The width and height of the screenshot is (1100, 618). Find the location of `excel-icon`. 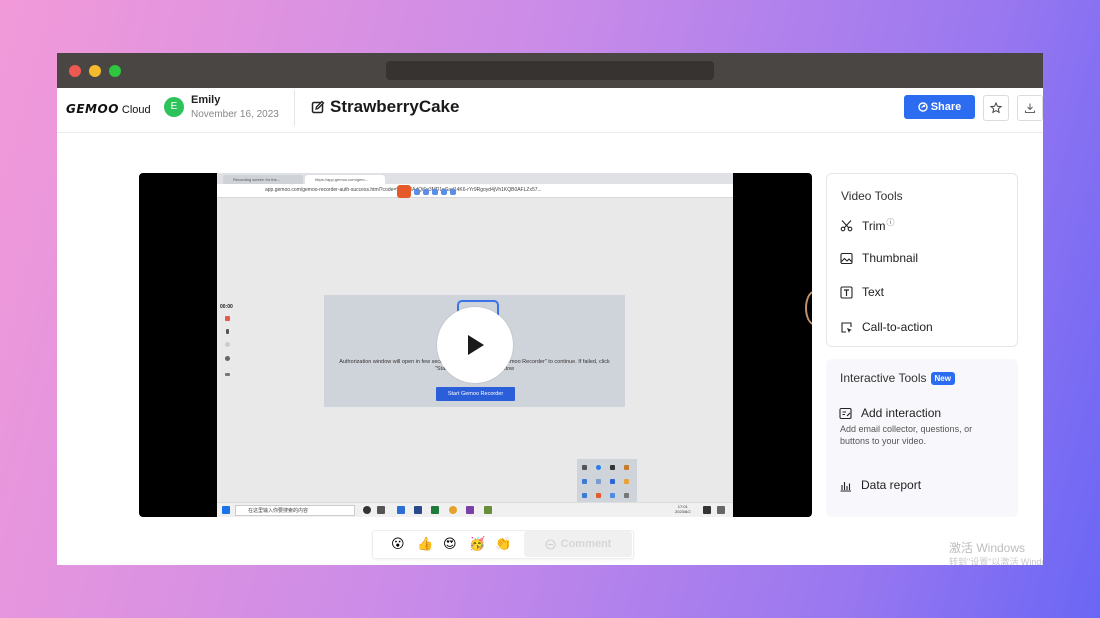

excel-icon is located at coordinates (435, 510).